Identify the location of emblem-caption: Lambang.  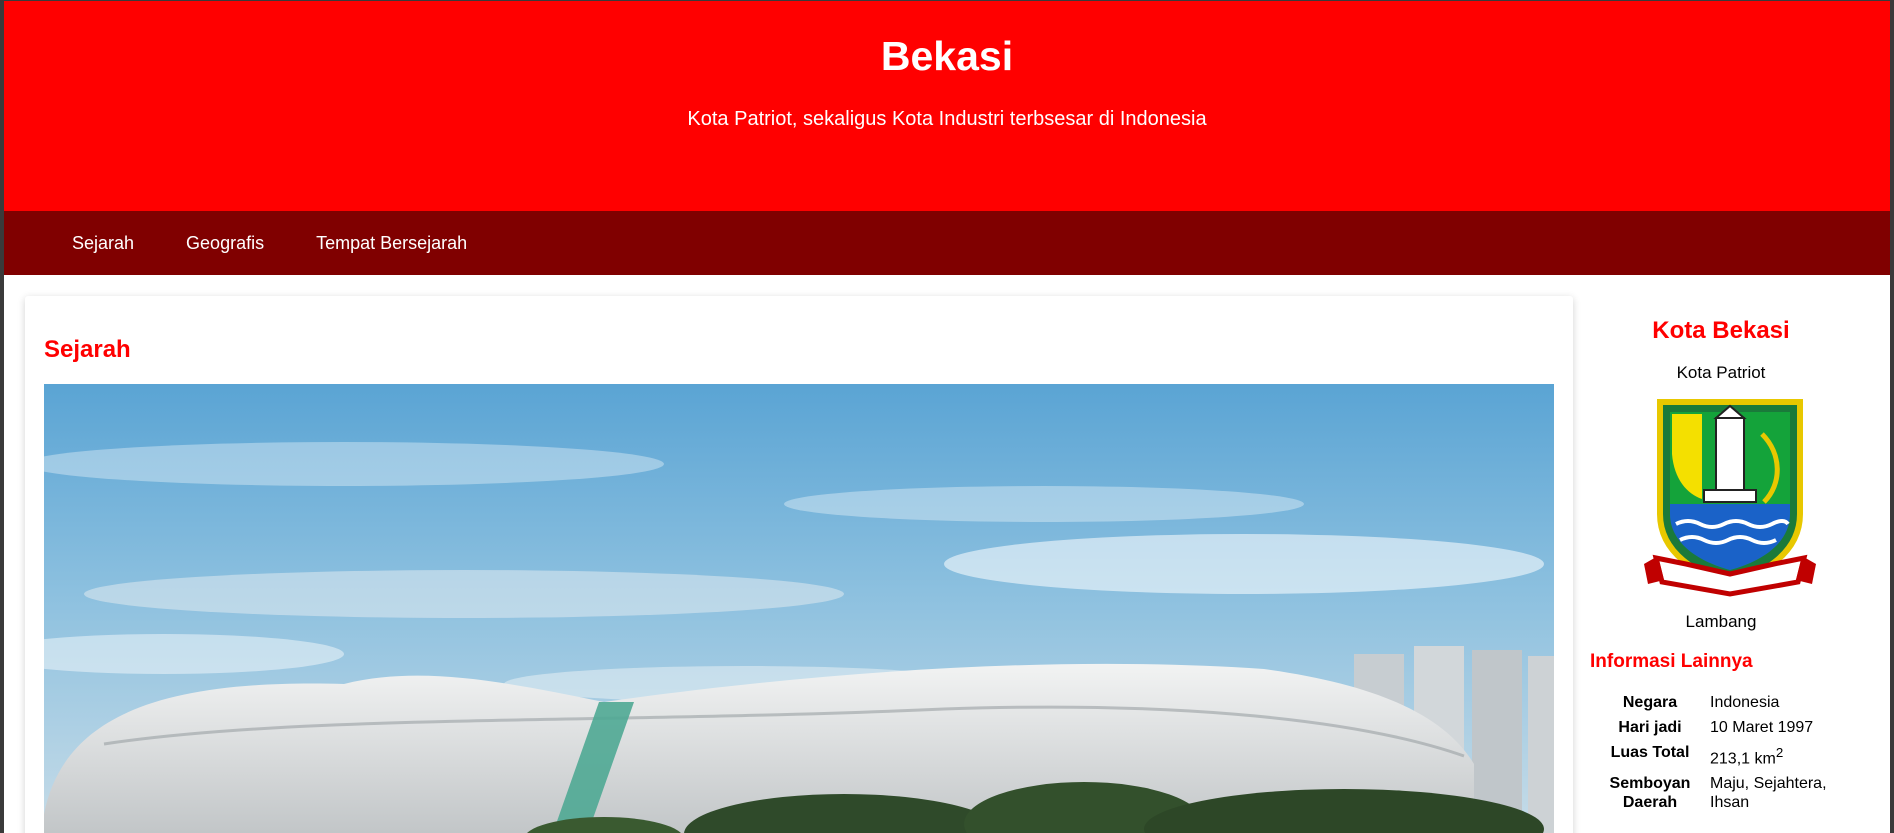
(1721, 621).